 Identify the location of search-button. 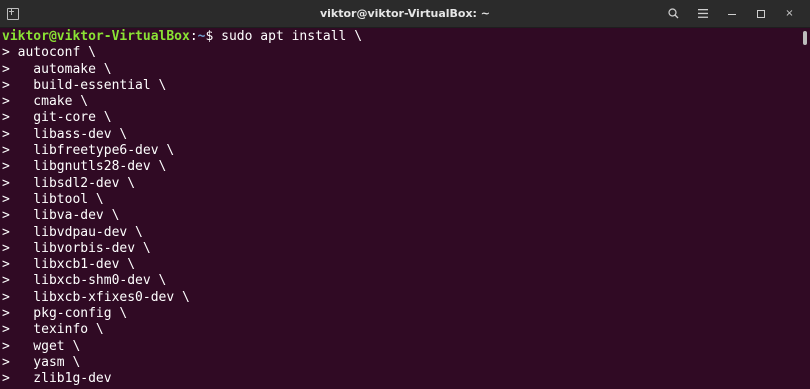
(673, 13).